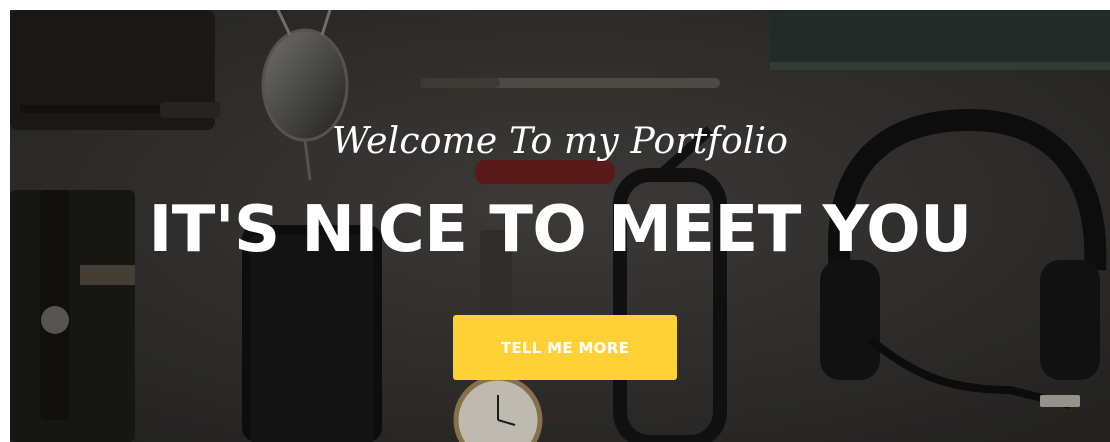  I want to click on hero-subheading: Welcome To my Portfolio, so click(560, 141).